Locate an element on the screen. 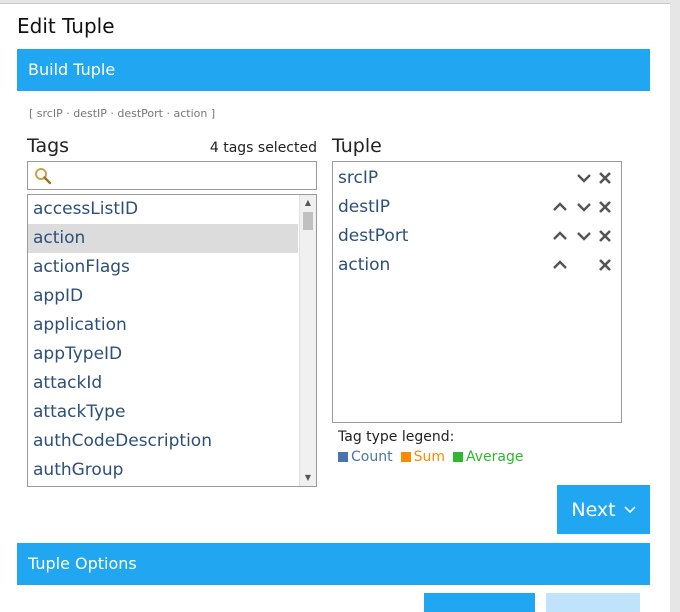 The width and height of the screenshot is (680, 612). tag-list-item: appTypeID is located at coordinates (163, 354).